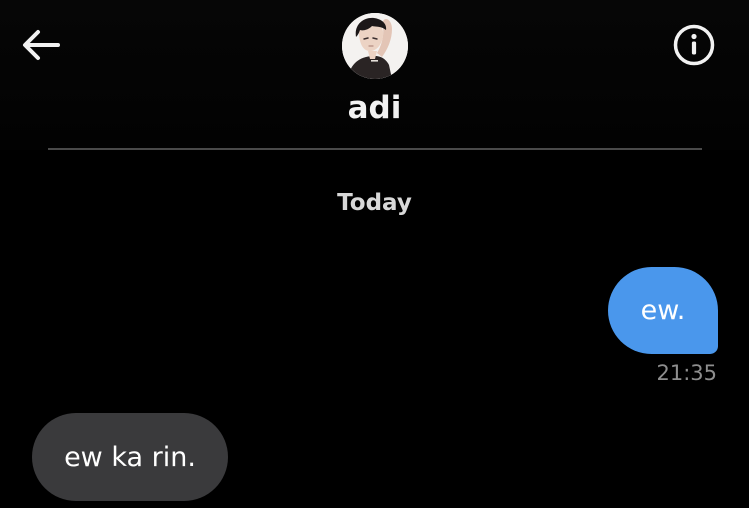 The width and height of the screenshot is (749, 508). I want to click on arrow-left-icon, so click(41, 45).